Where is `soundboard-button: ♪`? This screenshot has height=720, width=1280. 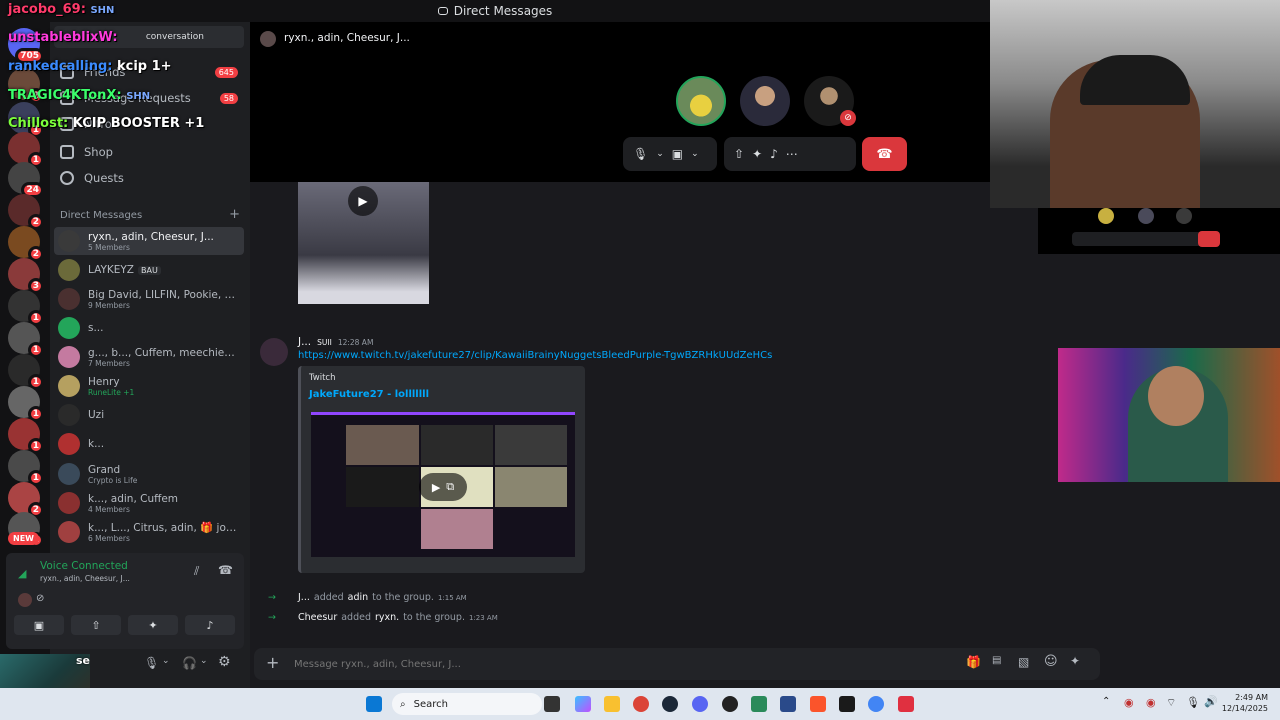
soundboard-button: ♪ is located at coordinates (210, 625).